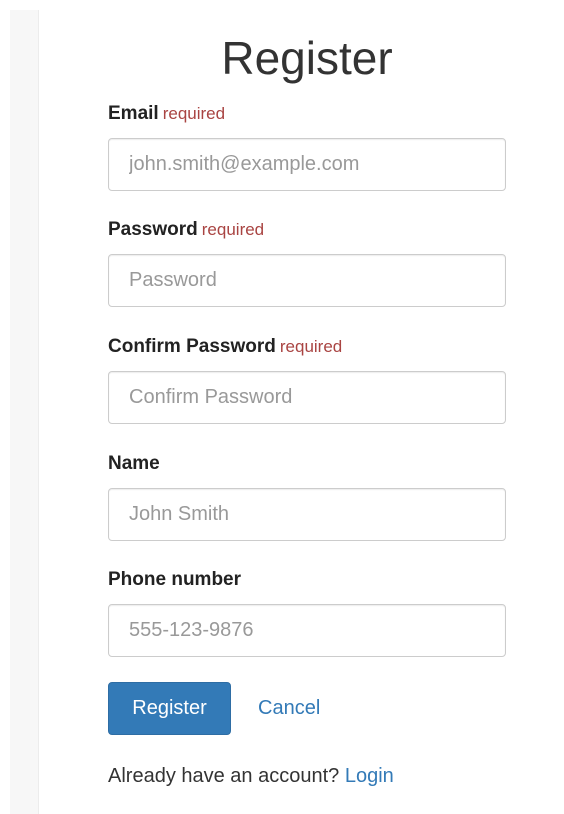 The image size is (564, 814). What do you see at coordinates (153, 229) in the screenshot?
I see `password-label: Password` at bounding box center [153, 229].